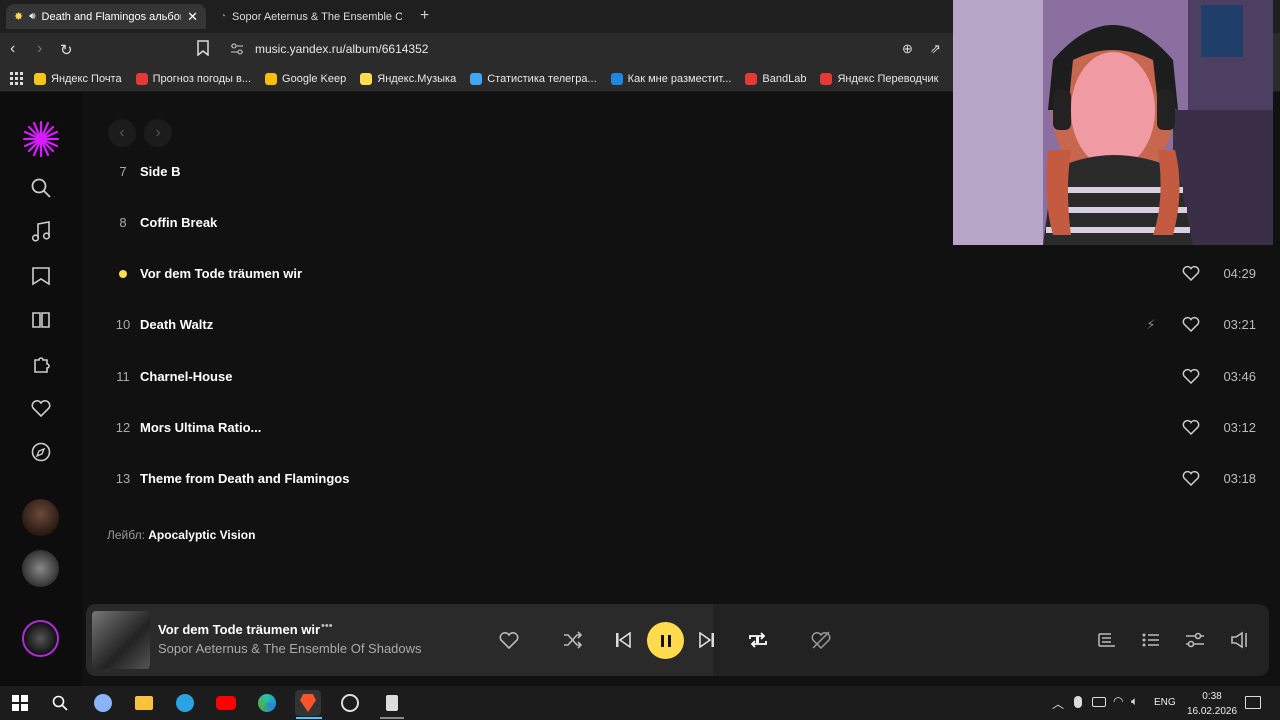 This screenshot has height=720, width=1280. Describe the element at coordinates (821, 640) in the screenshot. I see `dislike-icon` at that location.